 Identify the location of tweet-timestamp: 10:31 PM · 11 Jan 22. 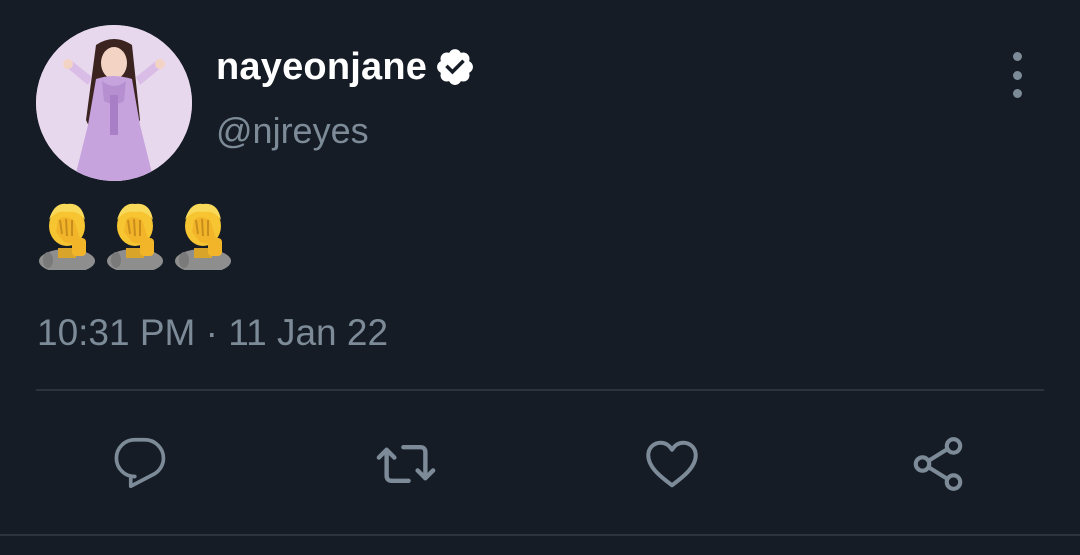
(212, 333).